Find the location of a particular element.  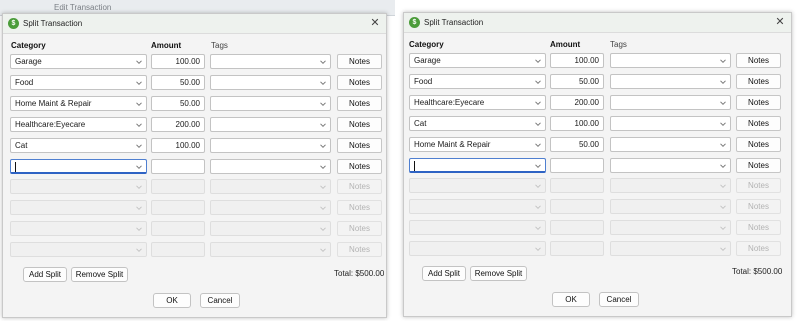

split-row: Garage 100.00 Notes is located at coordinates (597, 61).